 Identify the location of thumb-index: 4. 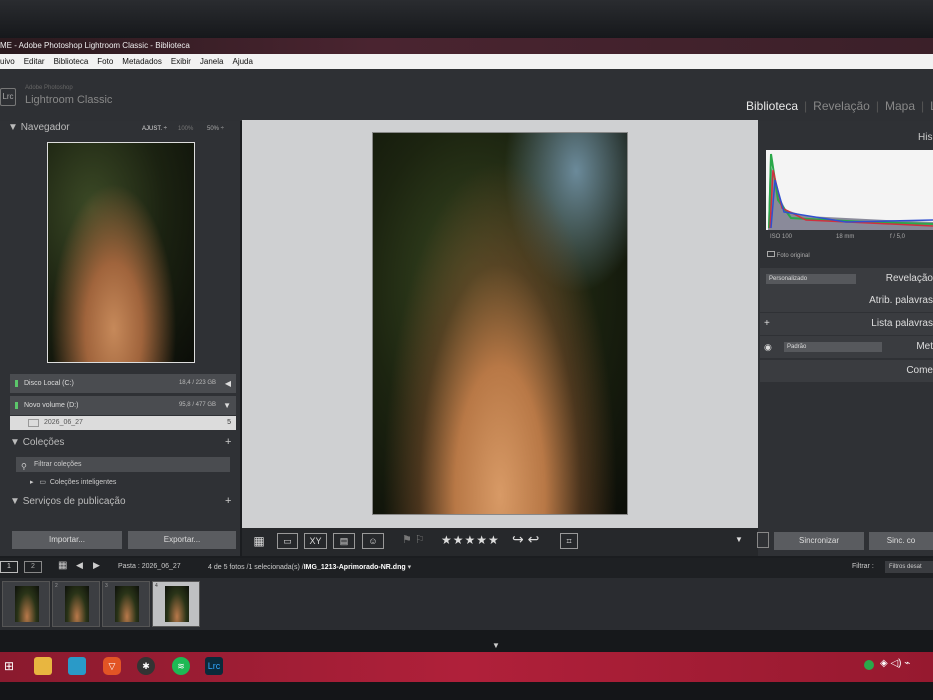
(156, 586).